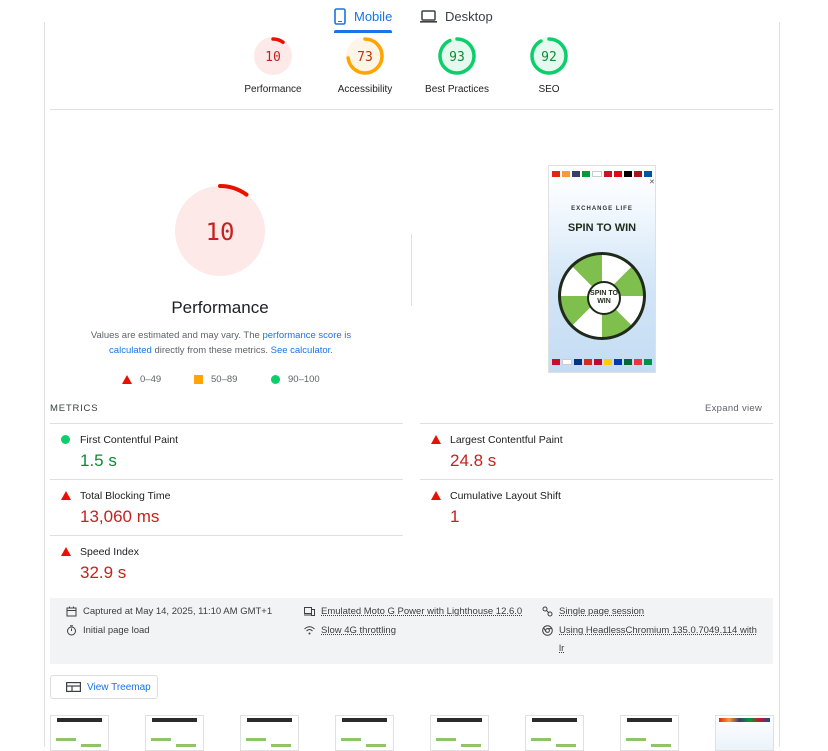  Describe the element at coordinates (596, 451) in the screenshot. I see `metric-largest-contentful-paint: Largest Contentful Paint 24.8 s` at that location.